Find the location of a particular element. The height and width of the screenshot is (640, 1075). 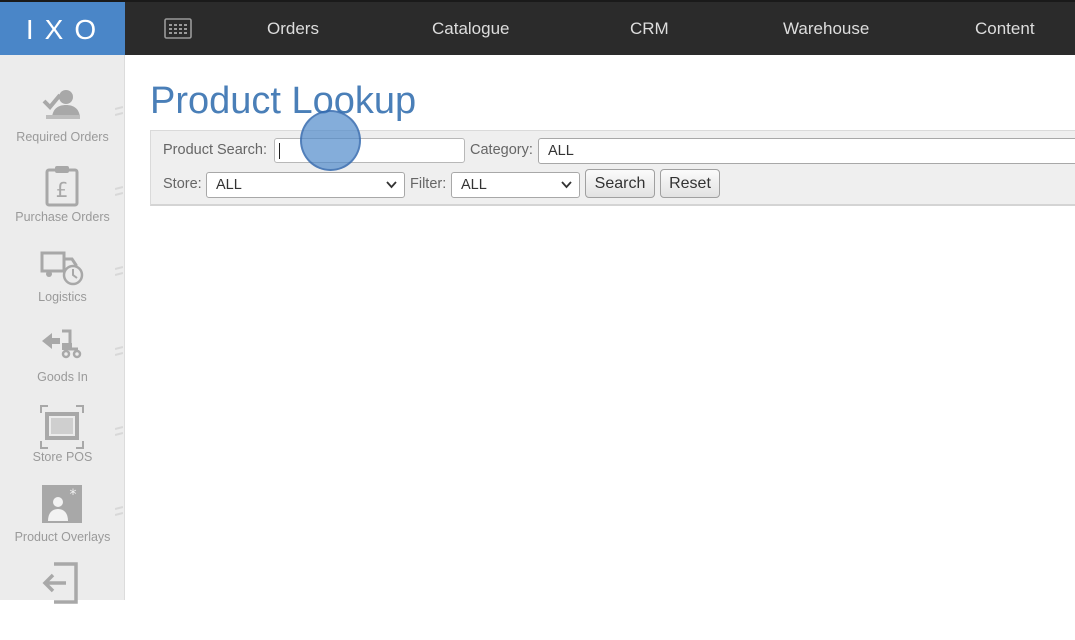

filter-select: ALL is located at coordinates (515, 185).